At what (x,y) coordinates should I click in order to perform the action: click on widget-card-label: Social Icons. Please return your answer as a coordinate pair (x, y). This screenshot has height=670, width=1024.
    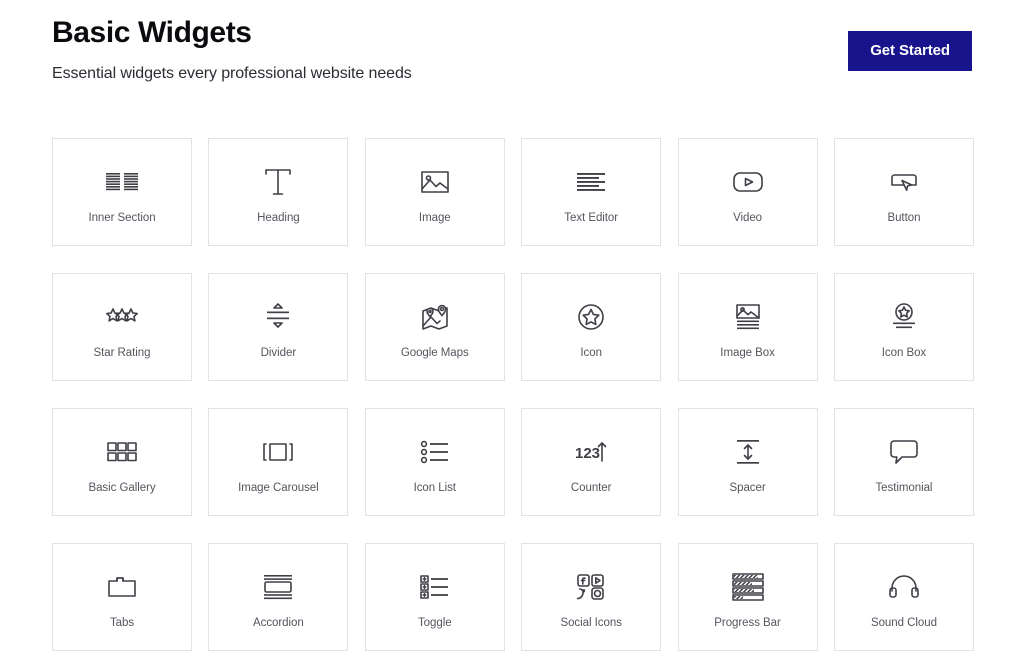
    Looking at the image, I should click on (591, 623).